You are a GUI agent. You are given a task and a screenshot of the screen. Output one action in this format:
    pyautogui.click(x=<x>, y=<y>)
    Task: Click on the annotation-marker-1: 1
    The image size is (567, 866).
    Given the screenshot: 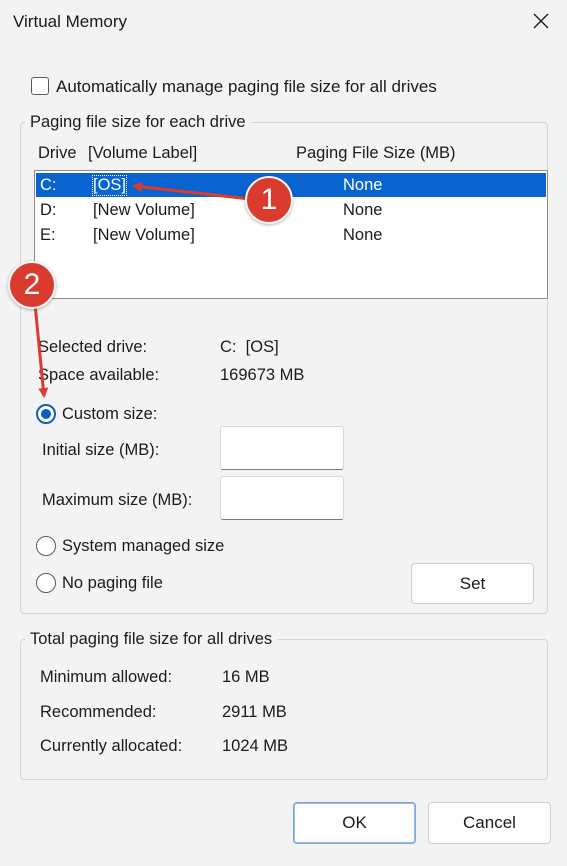 What is the action you would take?
    pyautogui.click(x=269, y=200)
    